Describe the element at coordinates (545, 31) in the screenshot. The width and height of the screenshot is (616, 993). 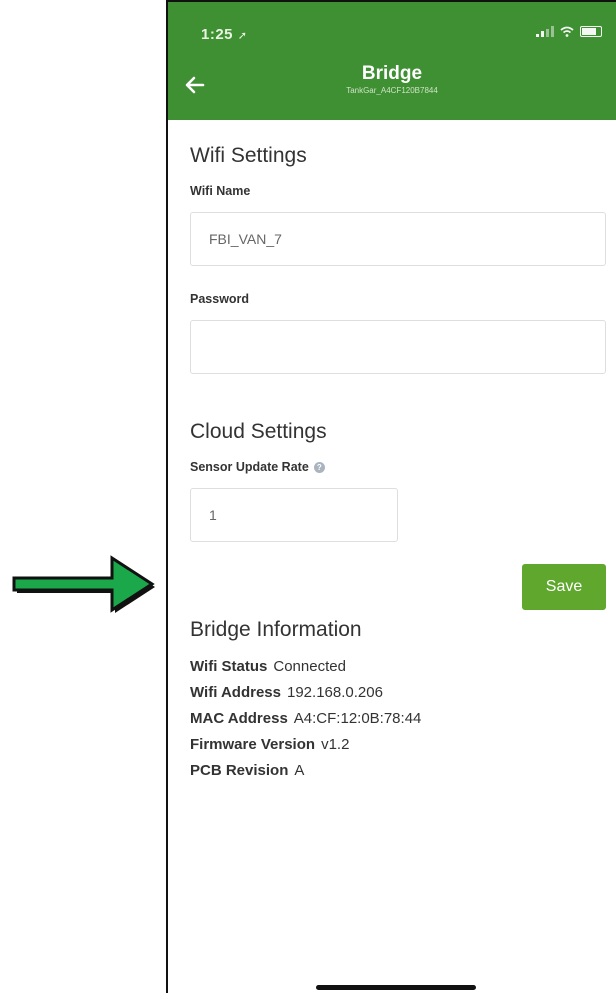
I see `cellular-signal-icon` at that location.